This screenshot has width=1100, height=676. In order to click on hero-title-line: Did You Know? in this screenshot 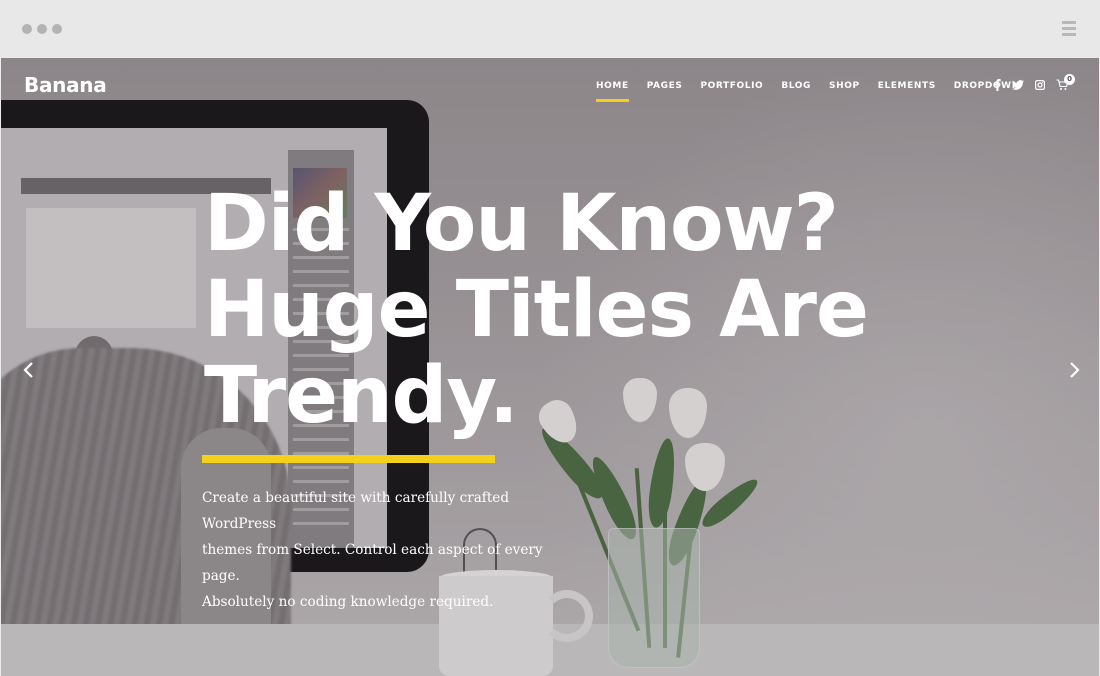, I will do `click(521, 224)`.